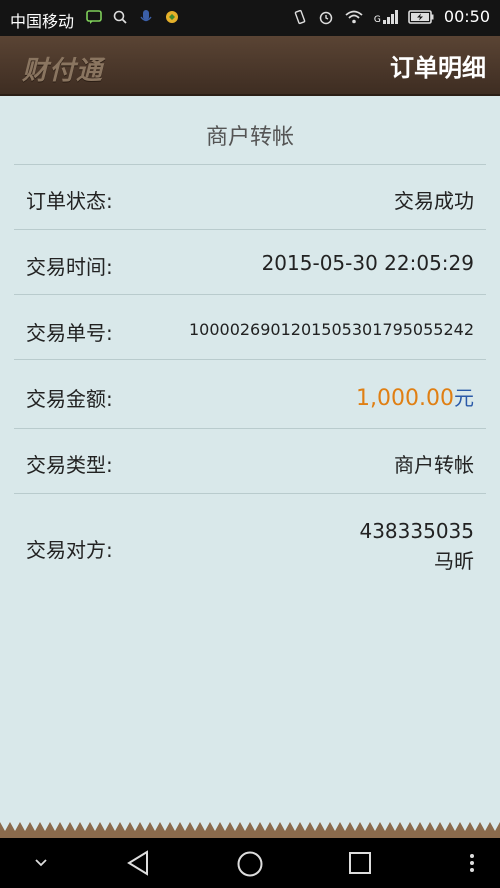 The height and width of the screenshot is (888, 500). I want to click on system-icons: G 00:50, so click(391, 16).